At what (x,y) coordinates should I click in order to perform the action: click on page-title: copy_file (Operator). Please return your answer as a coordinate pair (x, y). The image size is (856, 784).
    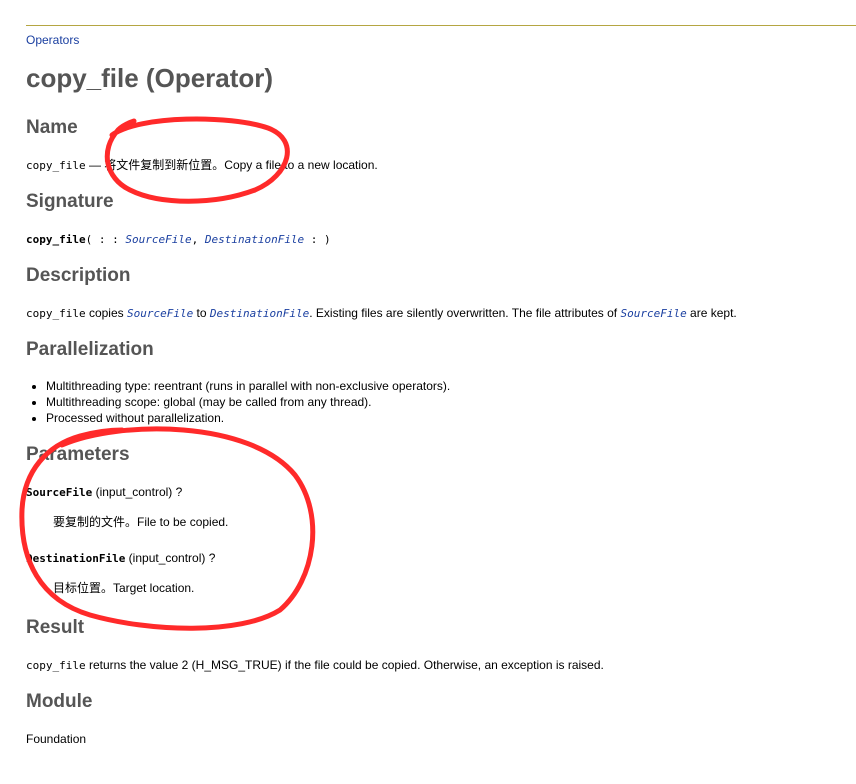
    Looking at the image, I should click on (150, 78).